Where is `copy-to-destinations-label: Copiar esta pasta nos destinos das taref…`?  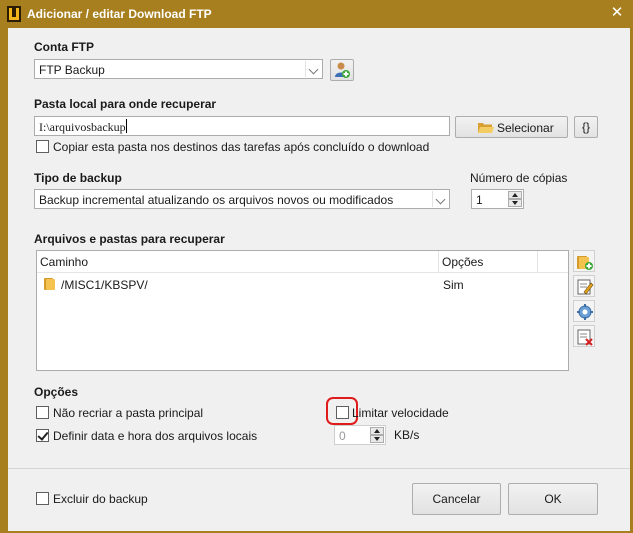 copy-to-destinations-label: Copiar esta pasta nos destinos das taref… is located at coordinates (241, 147).